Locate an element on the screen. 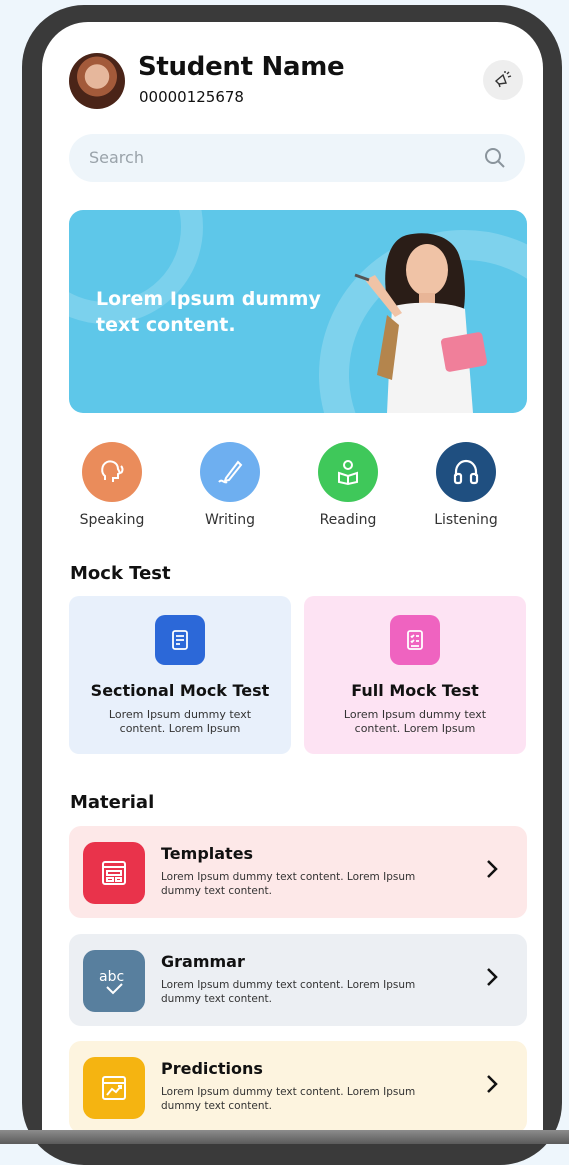 The height and width of the screenshot is (1165, 569). bottom-edge-shadow is located at coordinates (284, 1137).